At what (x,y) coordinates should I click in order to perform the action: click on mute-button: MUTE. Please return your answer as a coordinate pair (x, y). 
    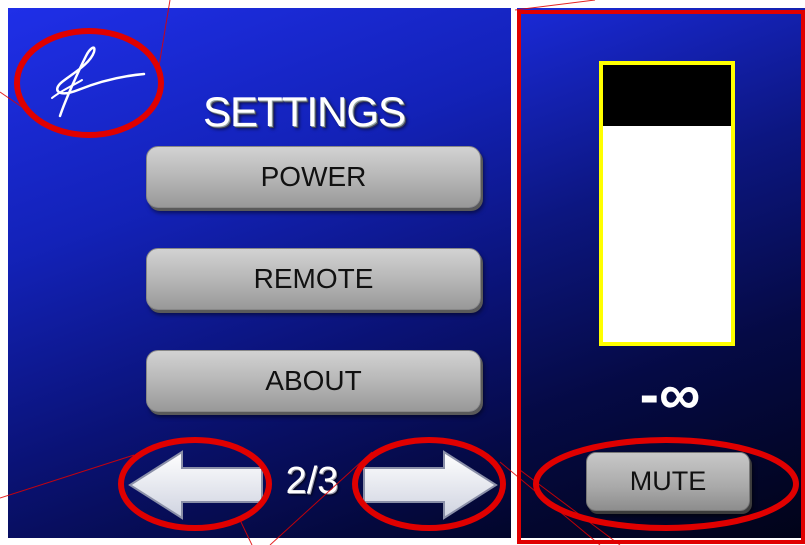
    Looking at the image, I should click on (668, 481).